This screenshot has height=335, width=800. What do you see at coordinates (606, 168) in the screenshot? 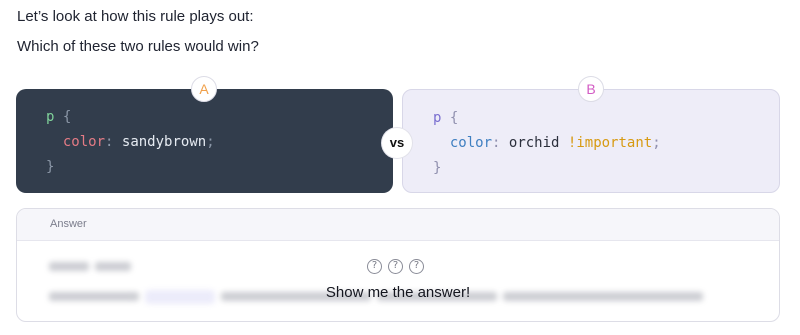
I see `rule-b-line-3: }` at bounding box center [606, 168].